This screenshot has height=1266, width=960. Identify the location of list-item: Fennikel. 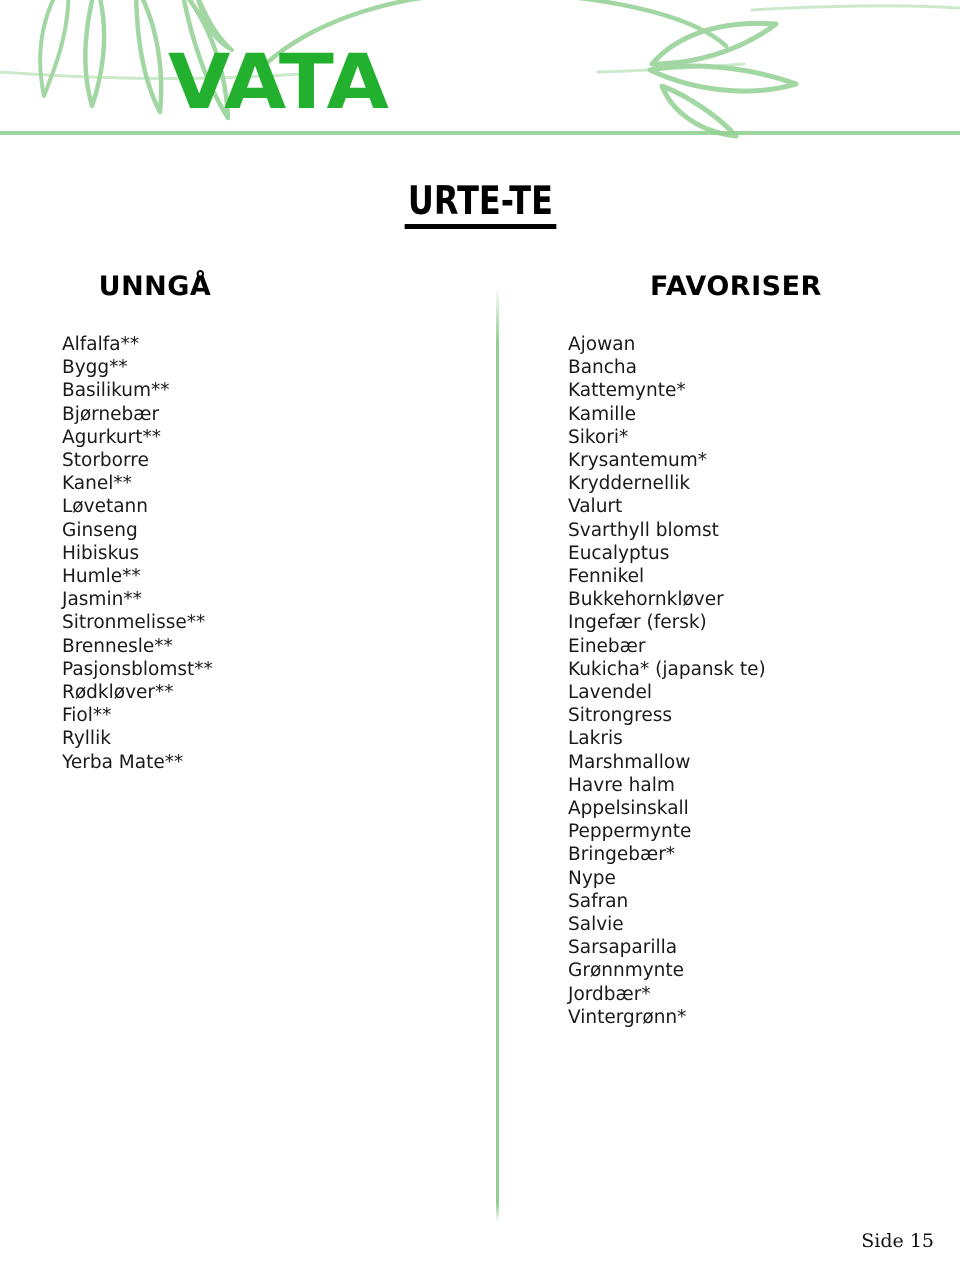
(606, 577).